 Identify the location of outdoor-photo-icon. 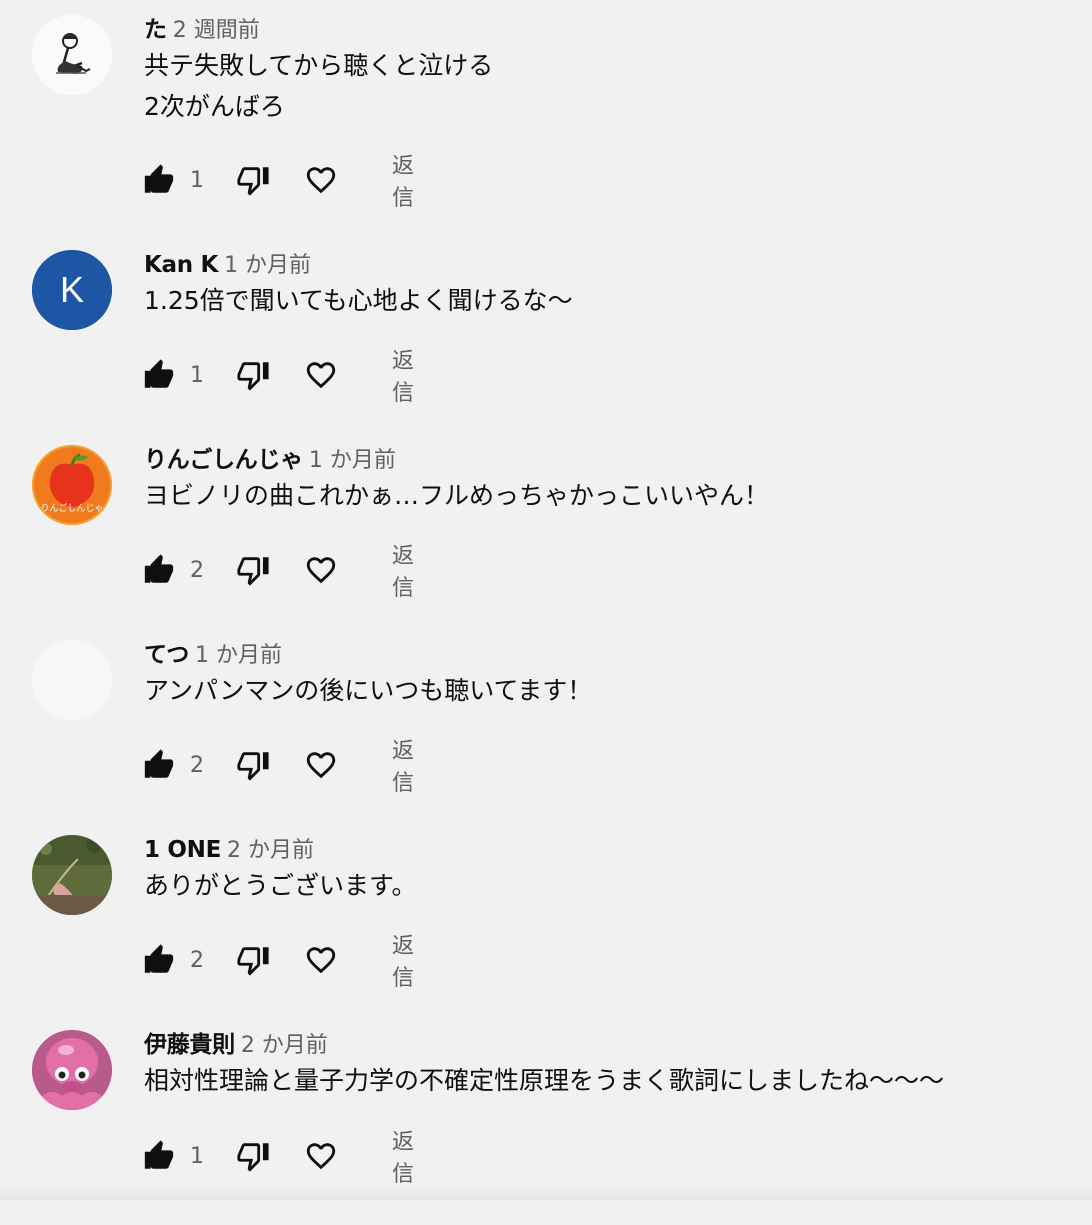
(72, 875).